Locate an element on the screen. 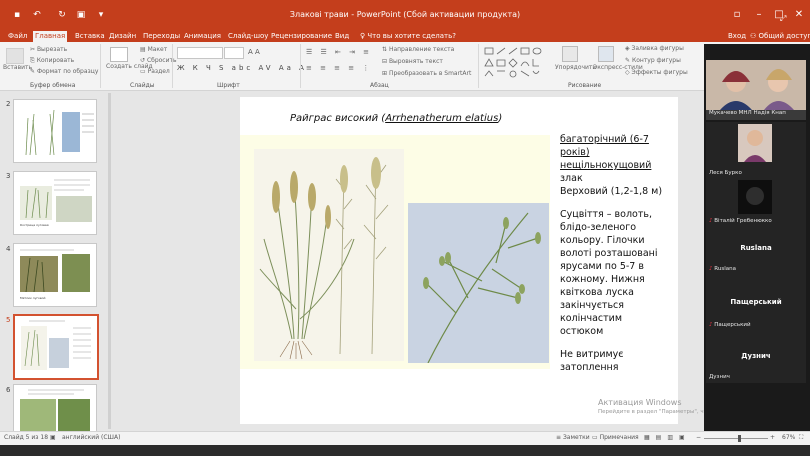  zoom-slider-thumb is located at coordinates (739, 438).